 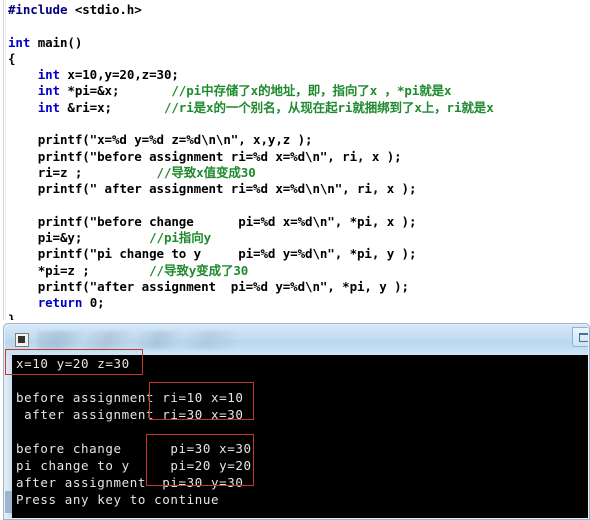 I want to click on console-output-line: x=10 y=20 z=30, so click(x=73, y=363).